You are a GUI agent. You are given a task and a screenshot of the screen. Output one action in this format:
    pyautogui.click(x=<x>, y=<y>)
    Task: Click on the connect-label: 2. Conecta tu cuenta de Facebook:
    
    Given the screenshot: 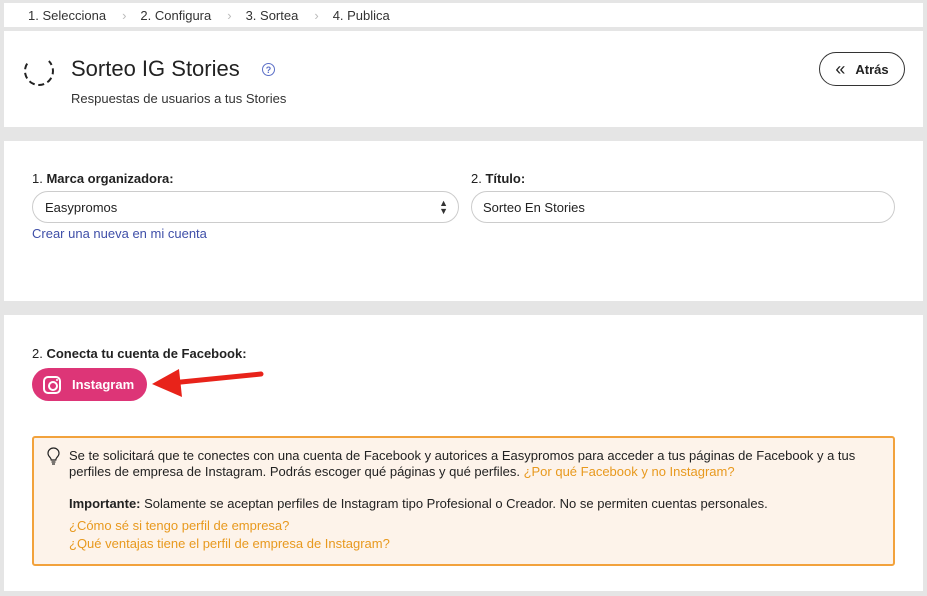 What is the action you would take?
    pyautogui.click(x=139, y=353)
    